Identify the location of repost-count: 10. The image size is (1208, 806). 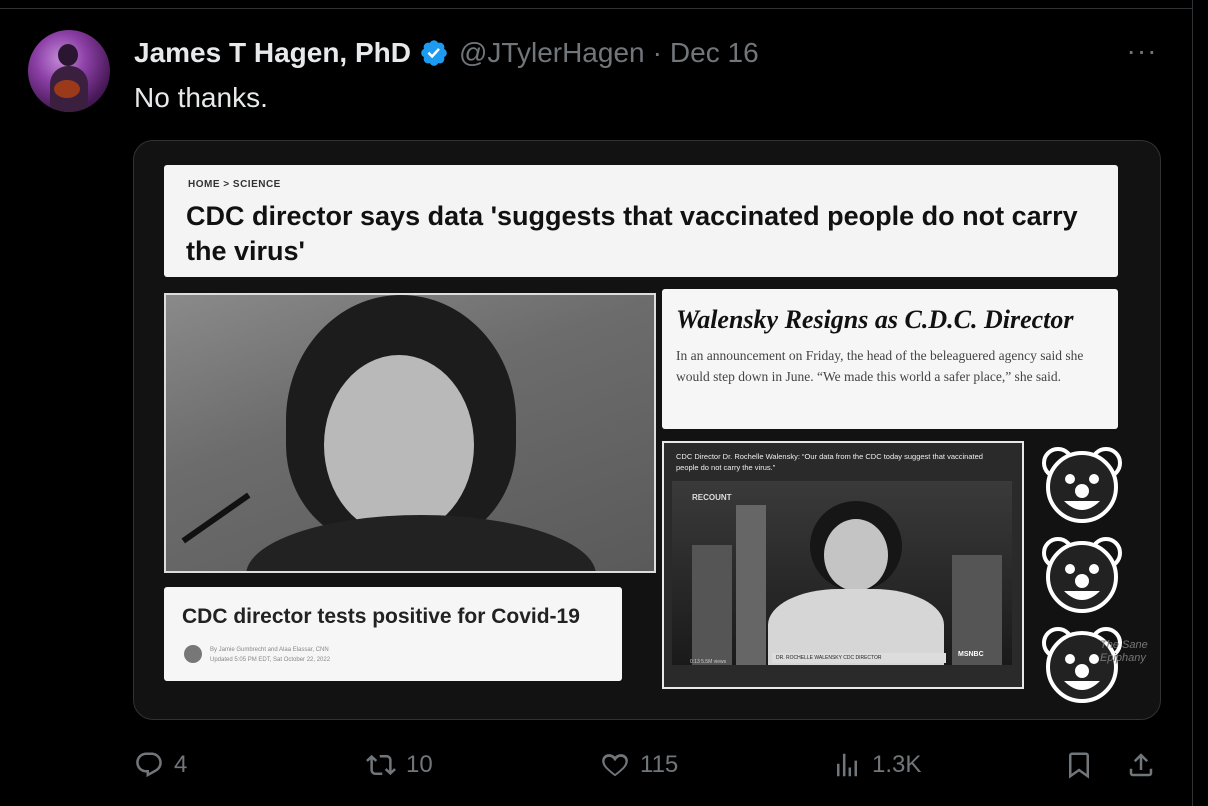
(419, 764).